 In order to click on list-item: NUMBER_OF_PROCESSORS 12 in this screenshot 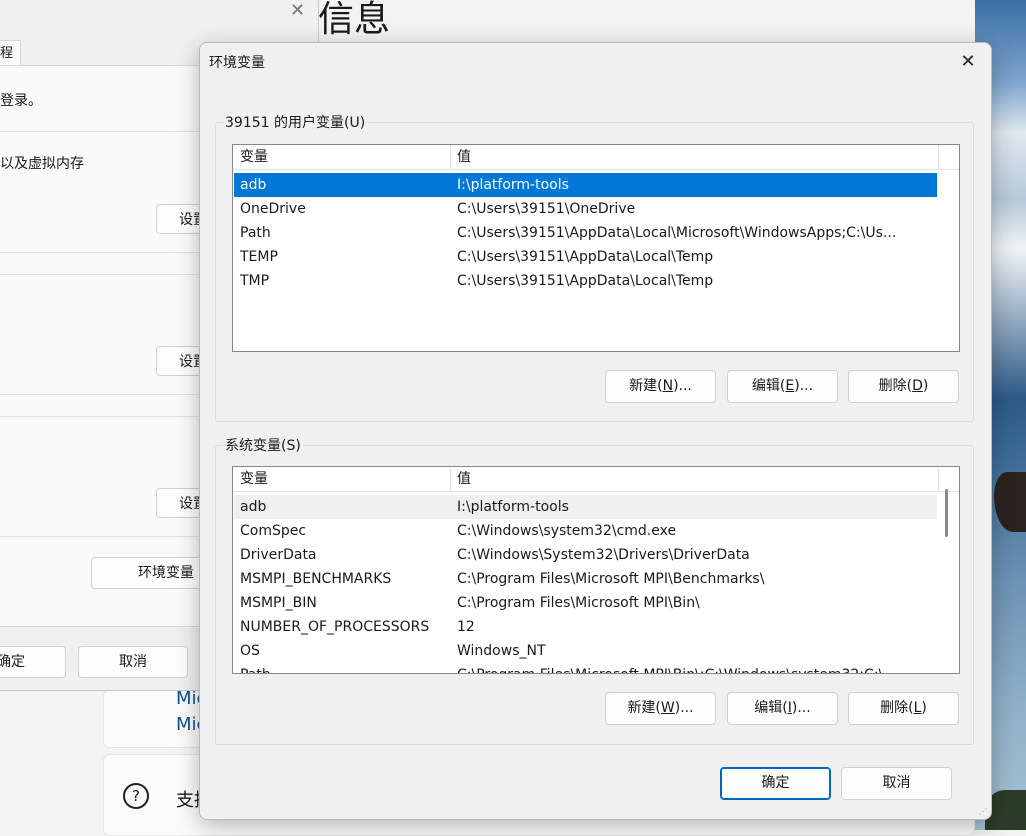, I will do `click(585, 627)`.